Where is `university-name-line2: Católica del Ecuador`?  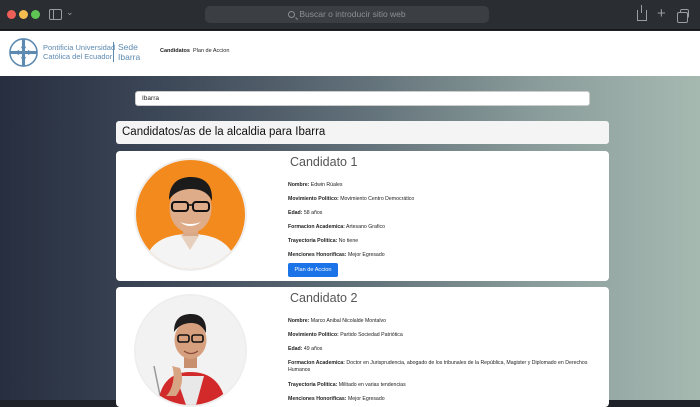
university-name-line2: Católica del Ecuador is located at coordinates (78, 56).